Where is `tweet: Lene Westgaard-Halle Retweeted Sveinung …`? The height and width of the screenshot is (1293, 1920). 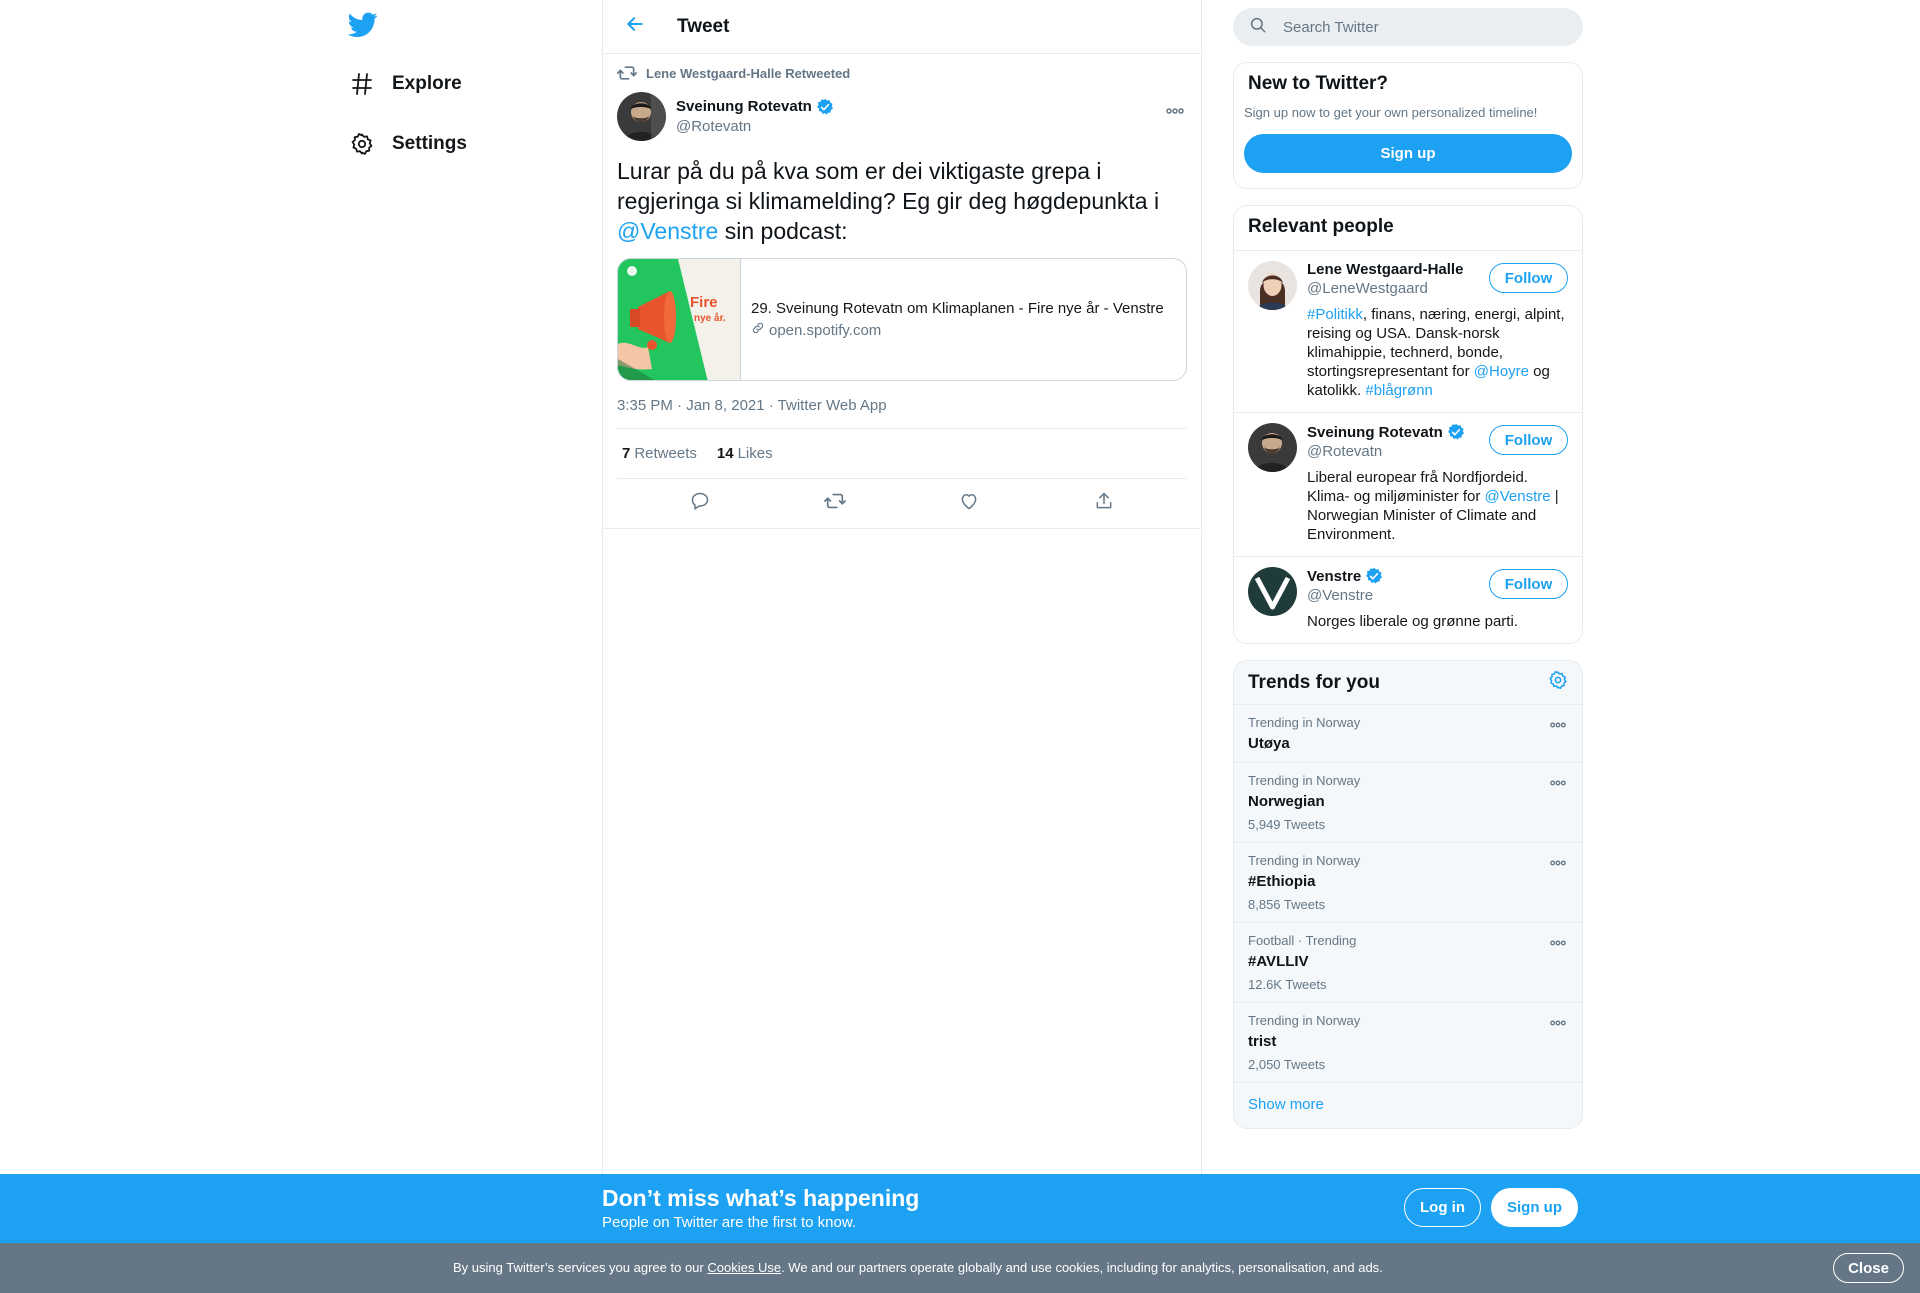
tweet: Lene Westgaard-Halle Retweeted Sveinung … is located at coordinates (902, 291).